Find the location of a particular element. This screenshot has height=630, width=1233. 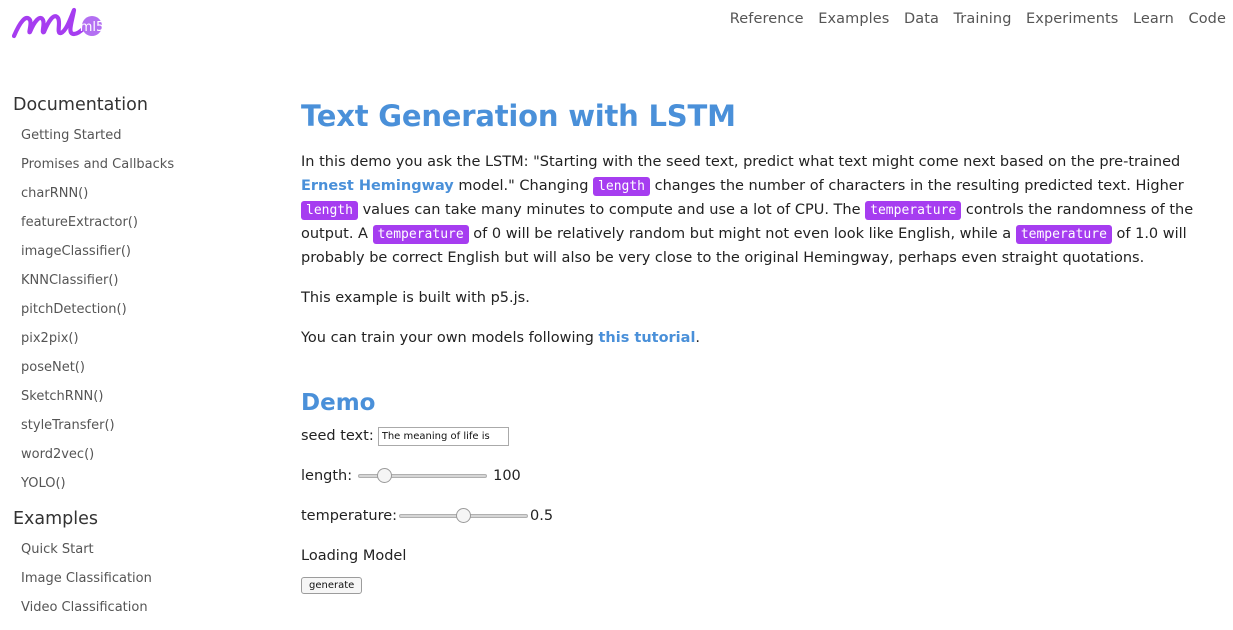

page-title: Text Generation with LSTM is located at coordinates (518, 116).